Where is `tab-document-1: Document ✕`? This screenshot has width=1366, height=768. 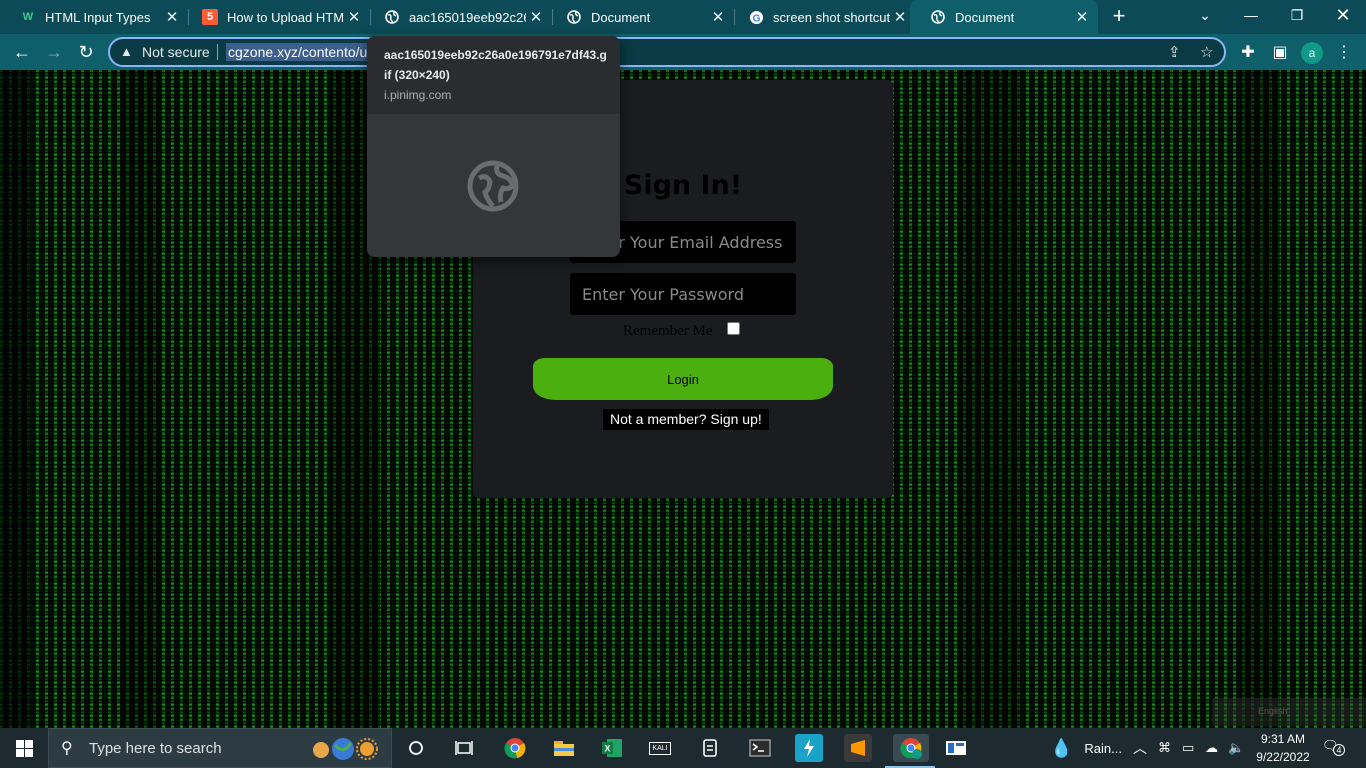
tab-document-1: Document ✕ is located at coordinates (640, 17).